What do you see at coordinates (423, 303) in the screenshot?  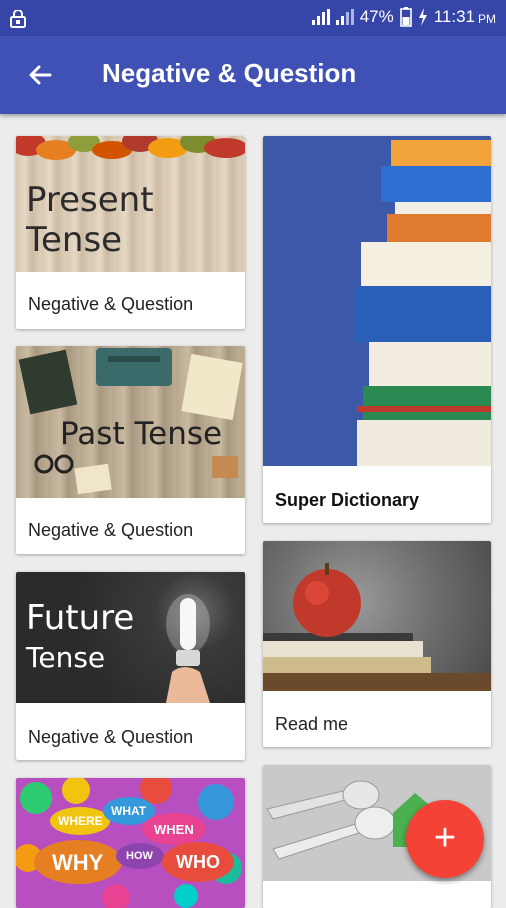 I see `books-stack-icon` at bounding box center [423, 303].